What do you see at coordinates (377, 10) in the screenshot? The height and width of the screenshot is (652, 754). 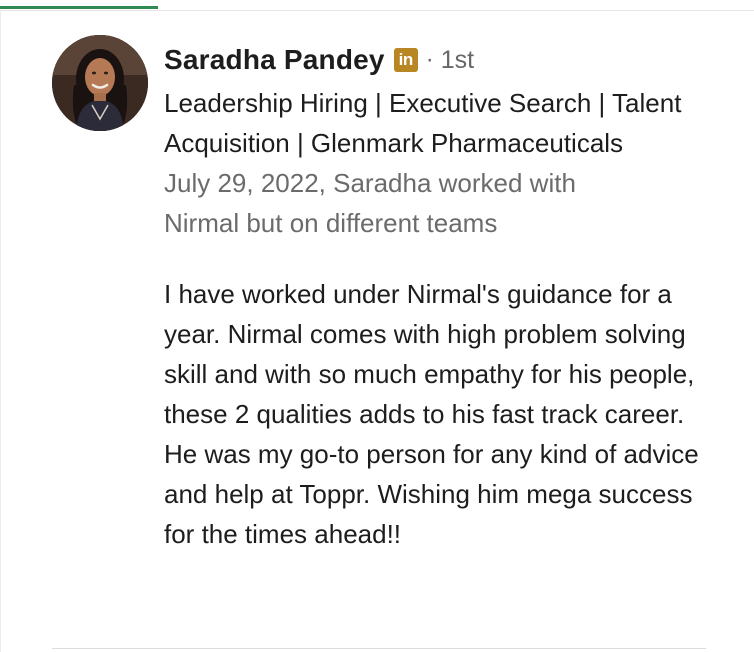 I see `top-divider` at bounding box center [377, 10].